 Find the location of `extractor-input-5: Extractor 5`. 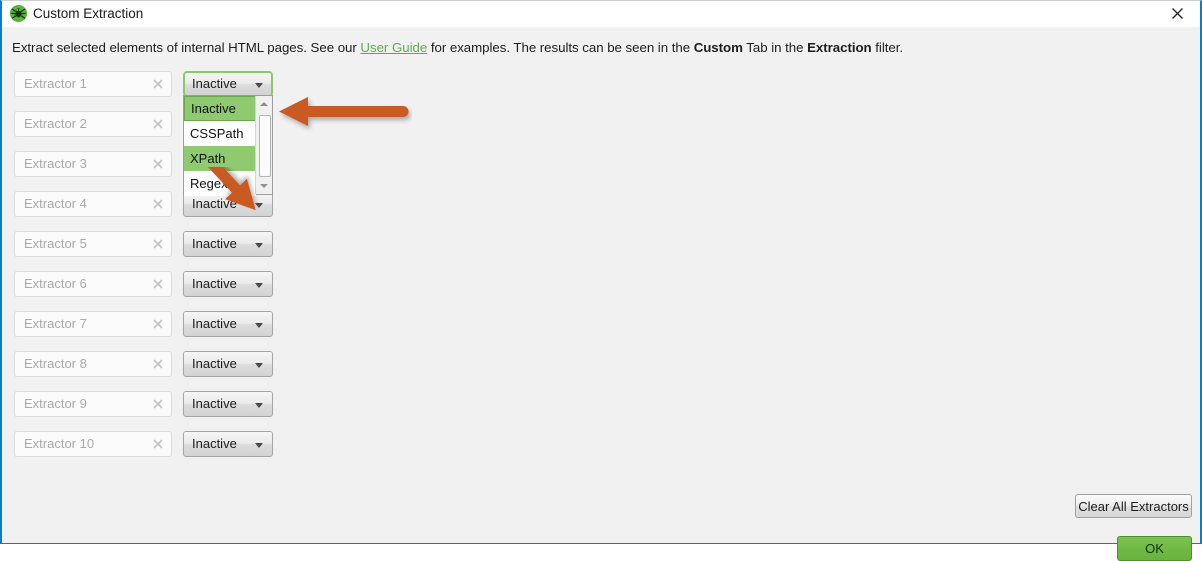

extractor-input-5: Extractor 5 is located at coordinates (93, 244).